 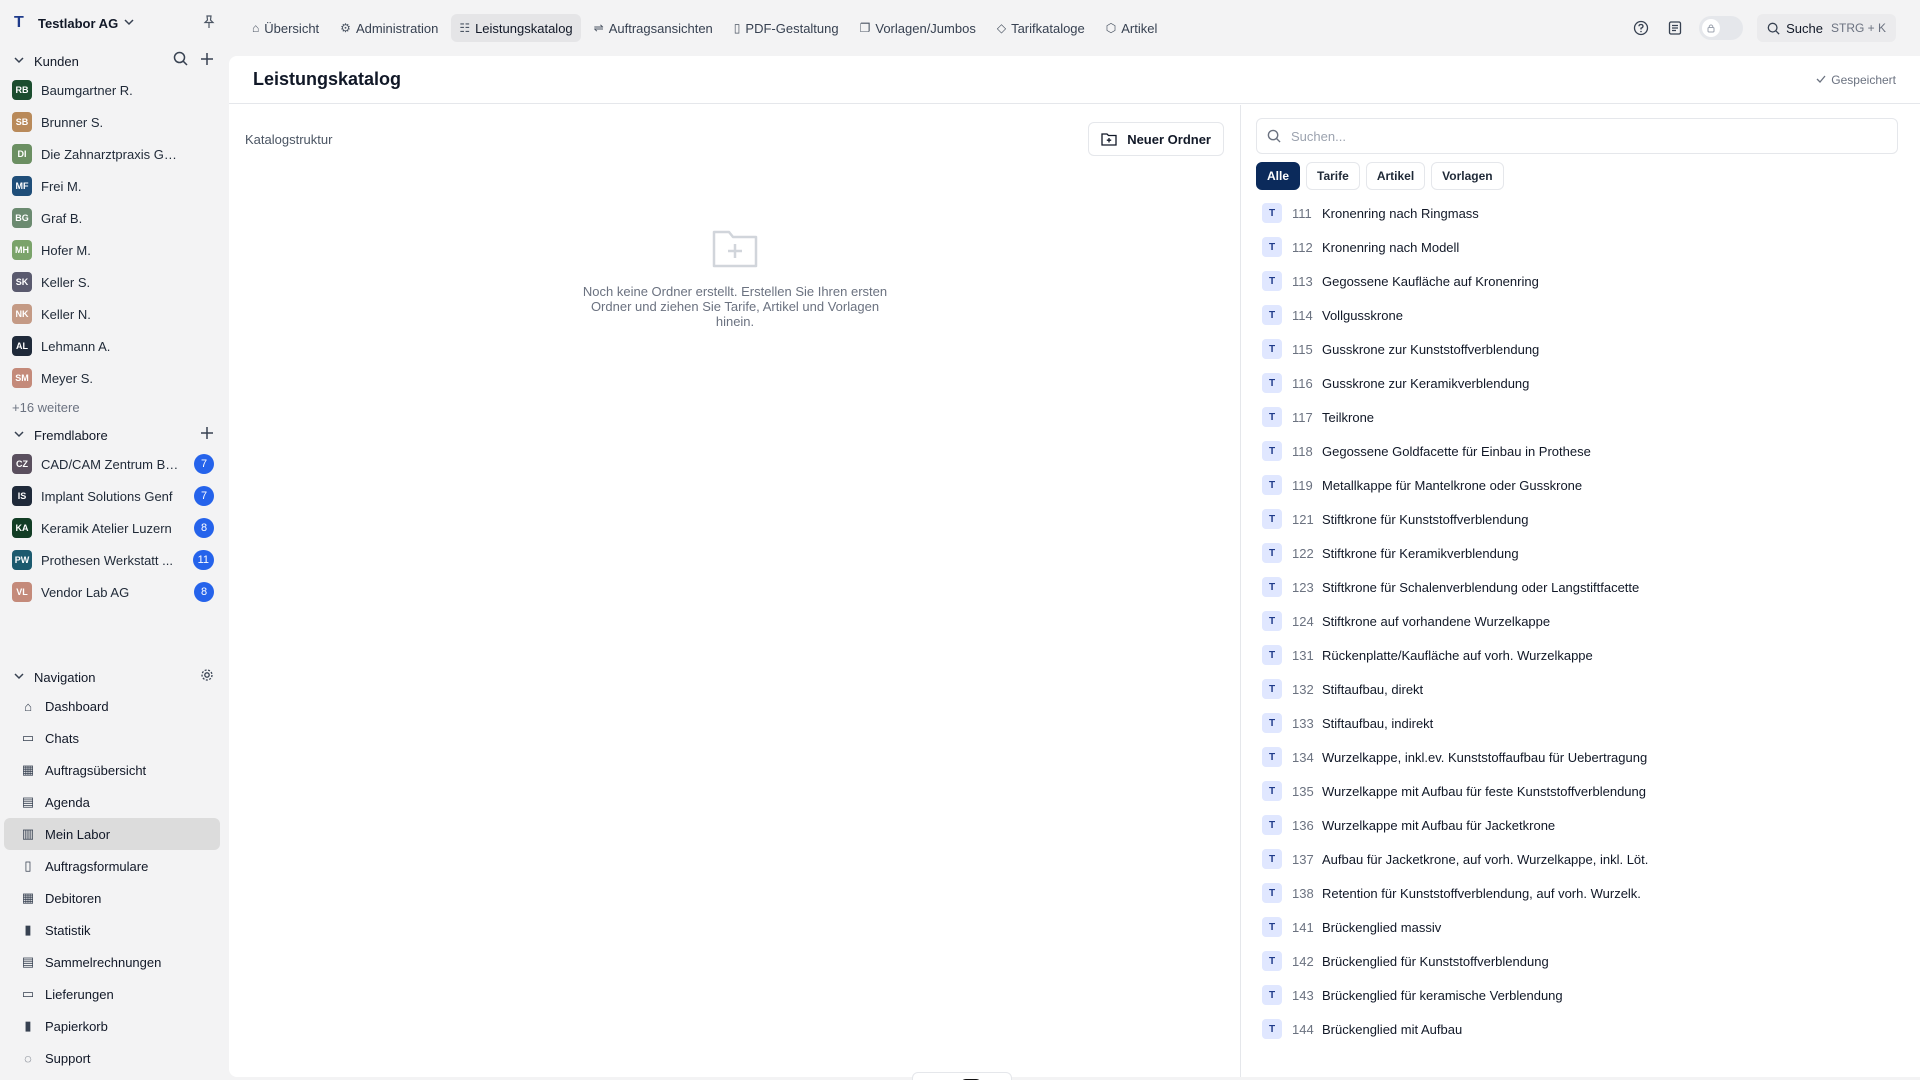 I want to click on nav-item-lieferungen: ▭ Lieferungen, so click(x=112, y=994).